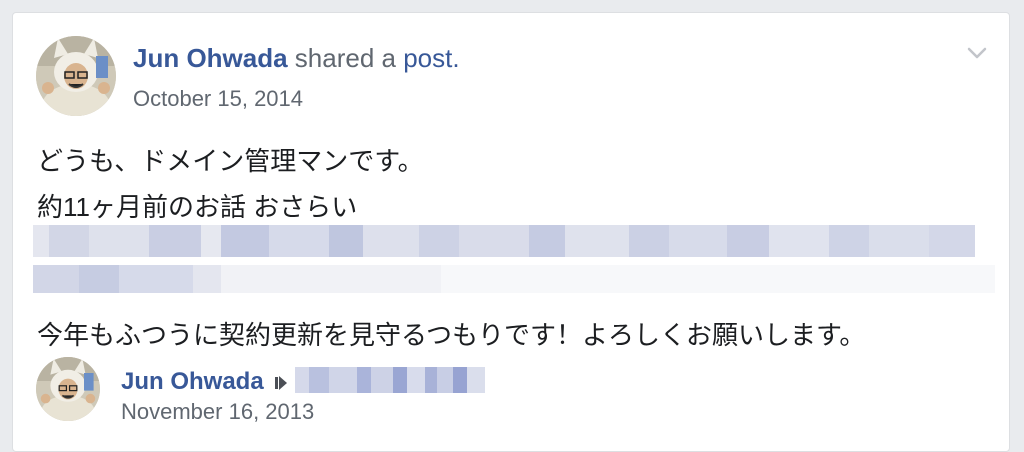 Image resolution: width=1024 pixels, height=452 pixels. I want to click on post-text-line-1: どうも、ドメイン管理マンです。, so click(230, 161).